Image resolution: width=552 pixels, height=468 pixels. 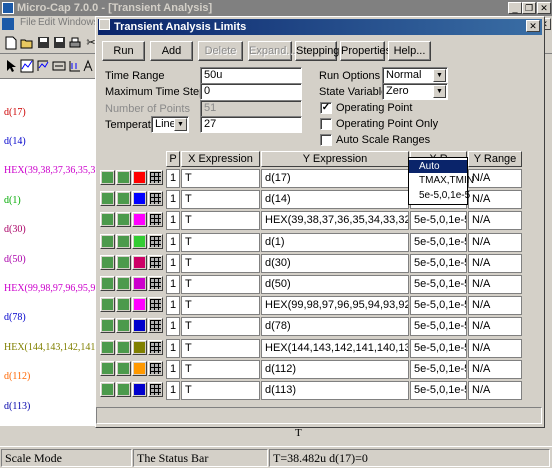 What do you see at coordinates (43, 43) in the screenshot?
I see `save-icon` at bounding box center [43, 43].